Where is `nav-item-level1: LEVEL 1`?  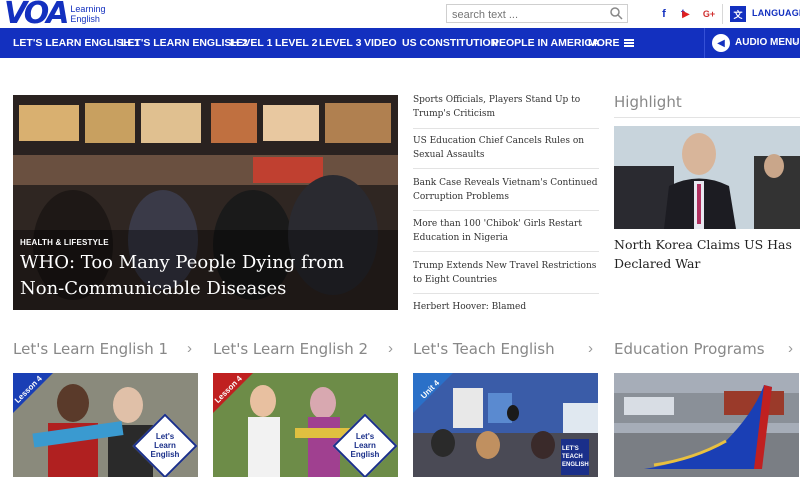
nav-item-level1: LEVEL 1 is located at coordinates (251, 43).